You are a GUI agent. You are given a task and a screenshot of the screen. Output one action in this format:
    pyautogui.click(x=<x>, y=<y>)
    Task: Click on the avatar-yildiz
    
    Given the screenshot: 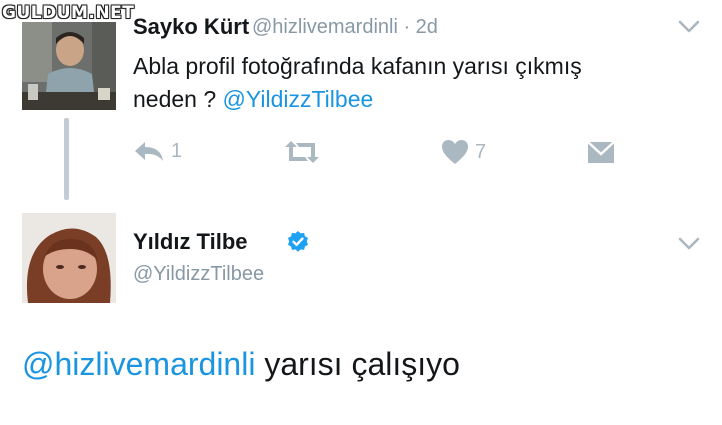 What is the action you would take?
    pyautogui.click(x=69, y=258)
    